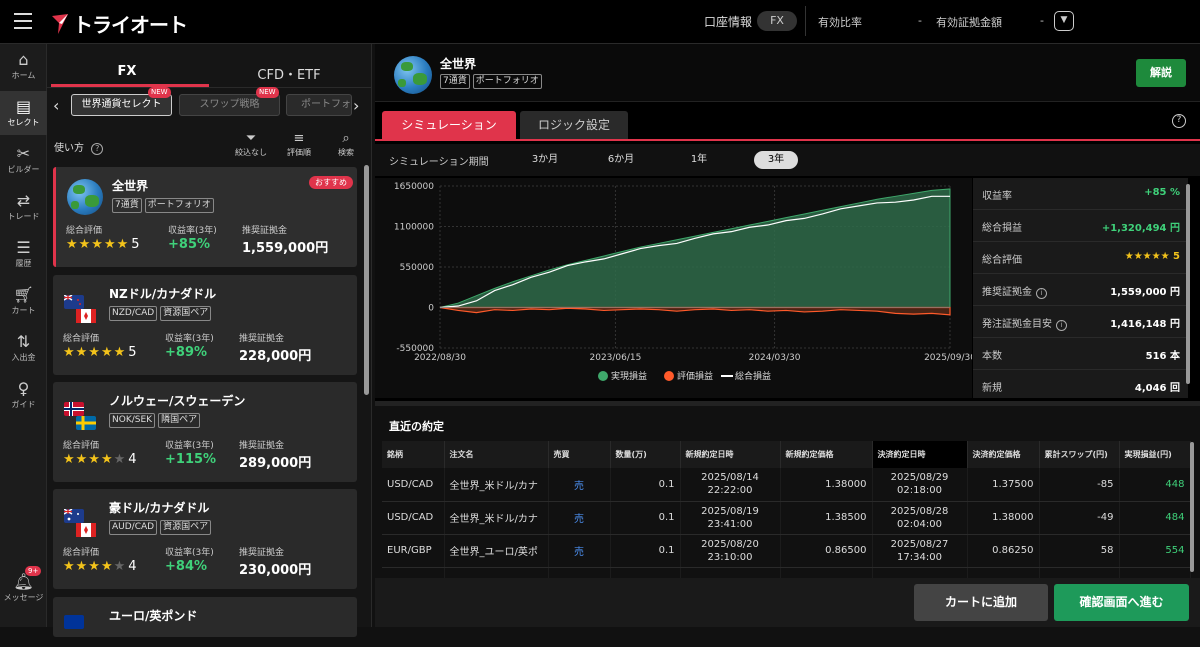 This screenshot has width=1200, height=647. What do you see at coordinates (1152, 256) in the screenshot?
I see `stat-value: ★★★★★ 5` at bounding box center [1152, 256].